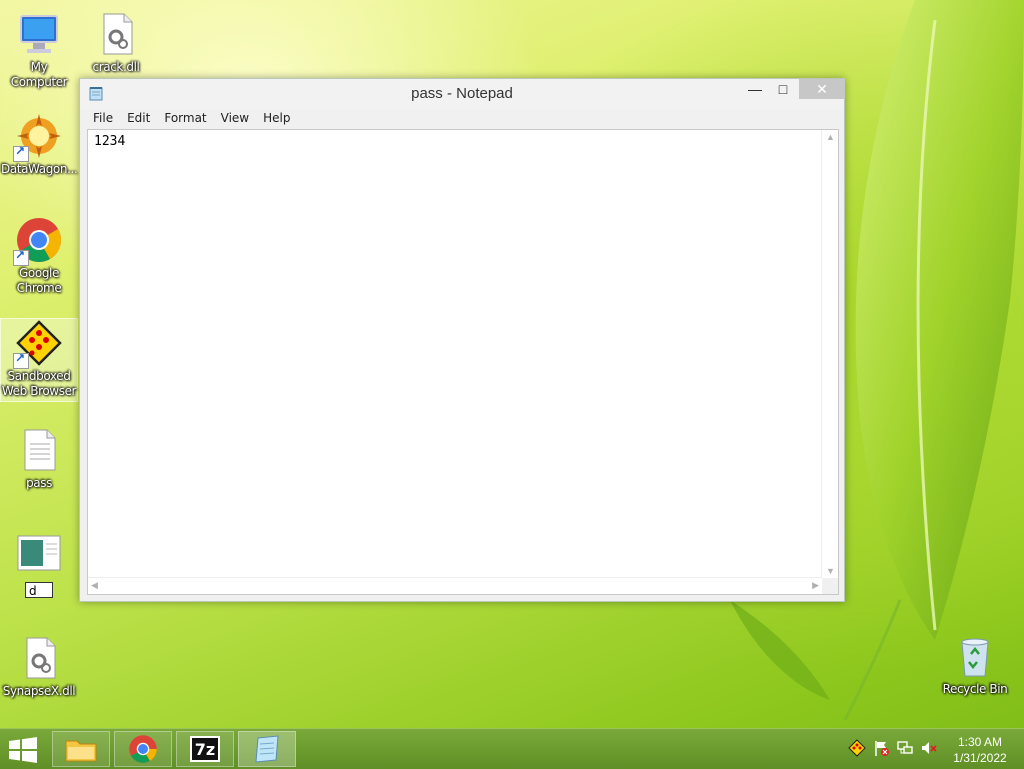 The image size is (1024, 769). What do you see at coordinates (103, 119) in the screenshot?
I see `menu-file: File` at bounding box center [103, 119].